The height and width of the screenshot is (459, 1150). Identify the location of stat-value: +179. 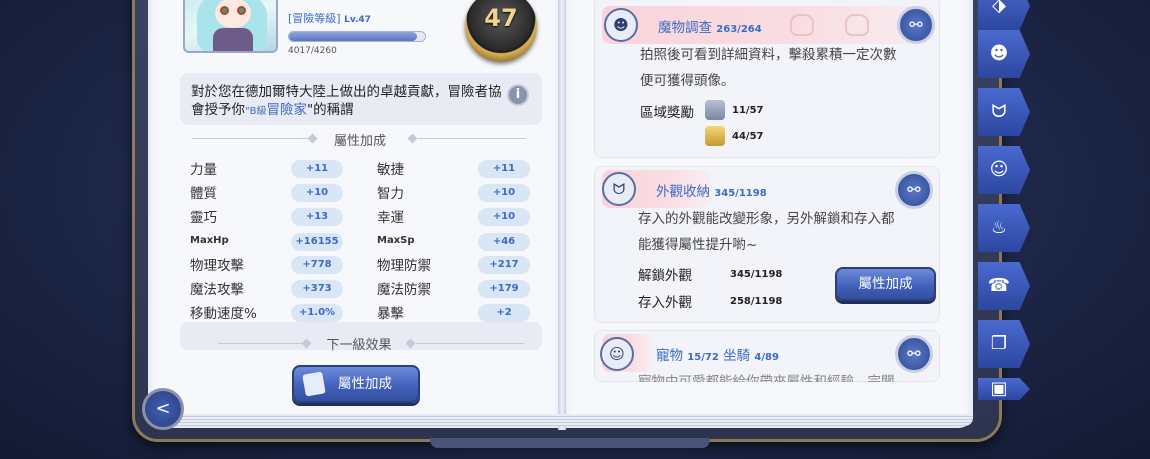
(504, 289).